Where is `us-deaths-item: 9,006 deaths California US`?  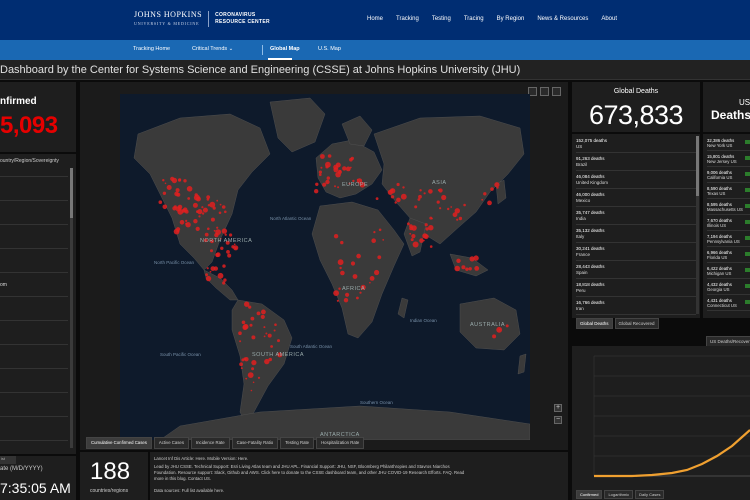 us-deaths-item: 9,006 deaths California US is located at coordinates (728, 175).